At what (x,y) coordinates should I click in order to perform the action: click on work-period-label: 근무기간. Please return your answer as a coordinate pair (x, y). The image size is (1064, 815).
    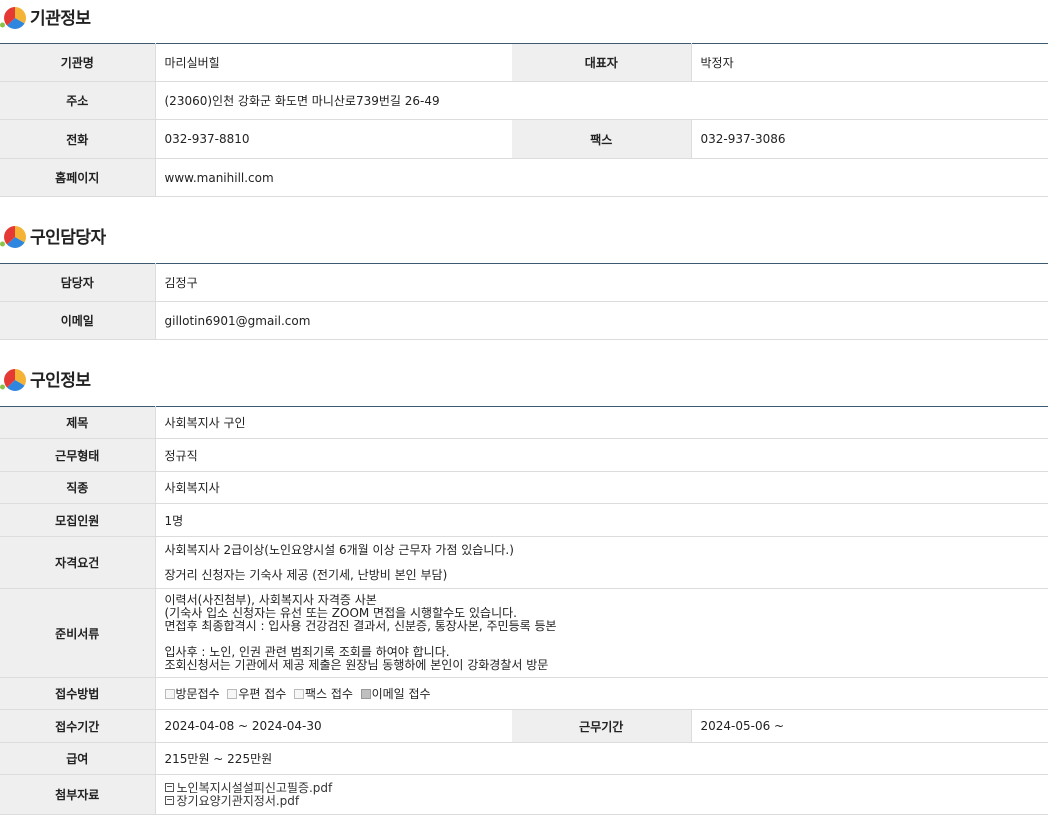
    Looking at the image, I should click on (602, 726).